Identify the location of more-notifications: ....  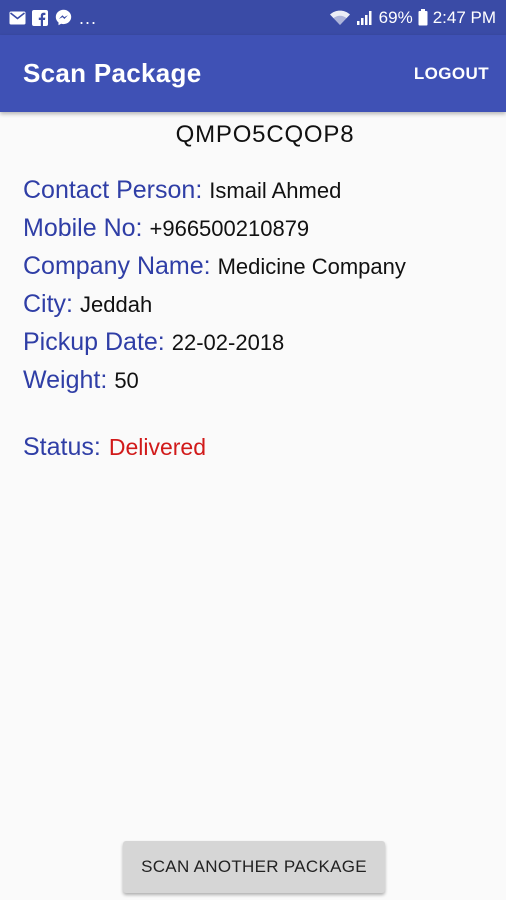
(88, 17).